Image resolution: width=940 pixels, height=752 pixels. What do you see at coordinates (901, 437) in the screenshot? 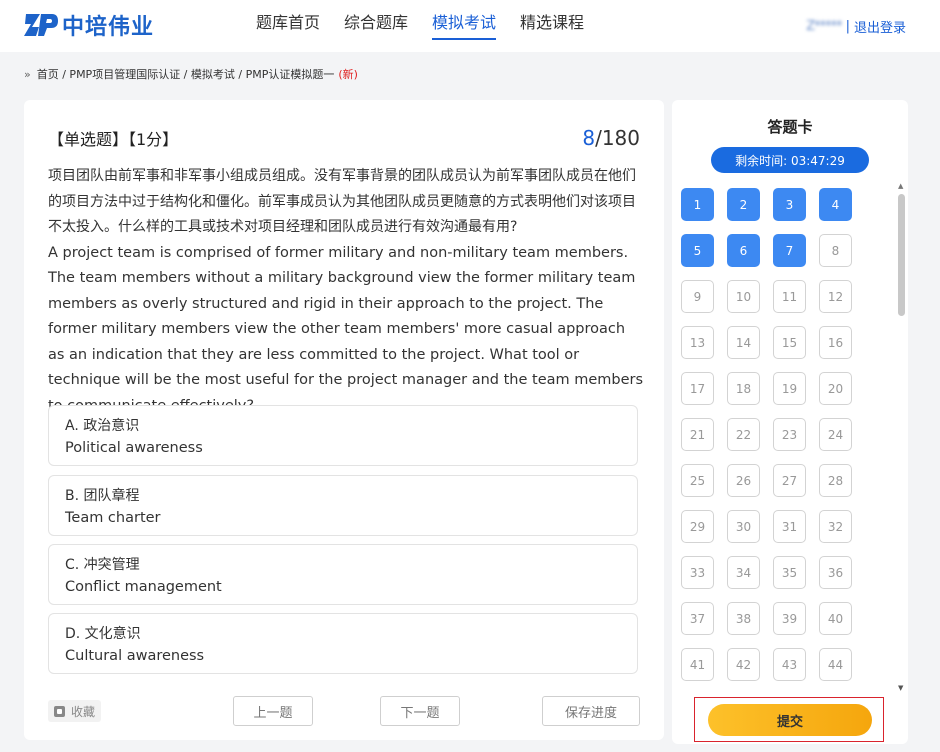
I see `answer-card-scrollbar: ▲ ▼` at bounding box center [901, 437].